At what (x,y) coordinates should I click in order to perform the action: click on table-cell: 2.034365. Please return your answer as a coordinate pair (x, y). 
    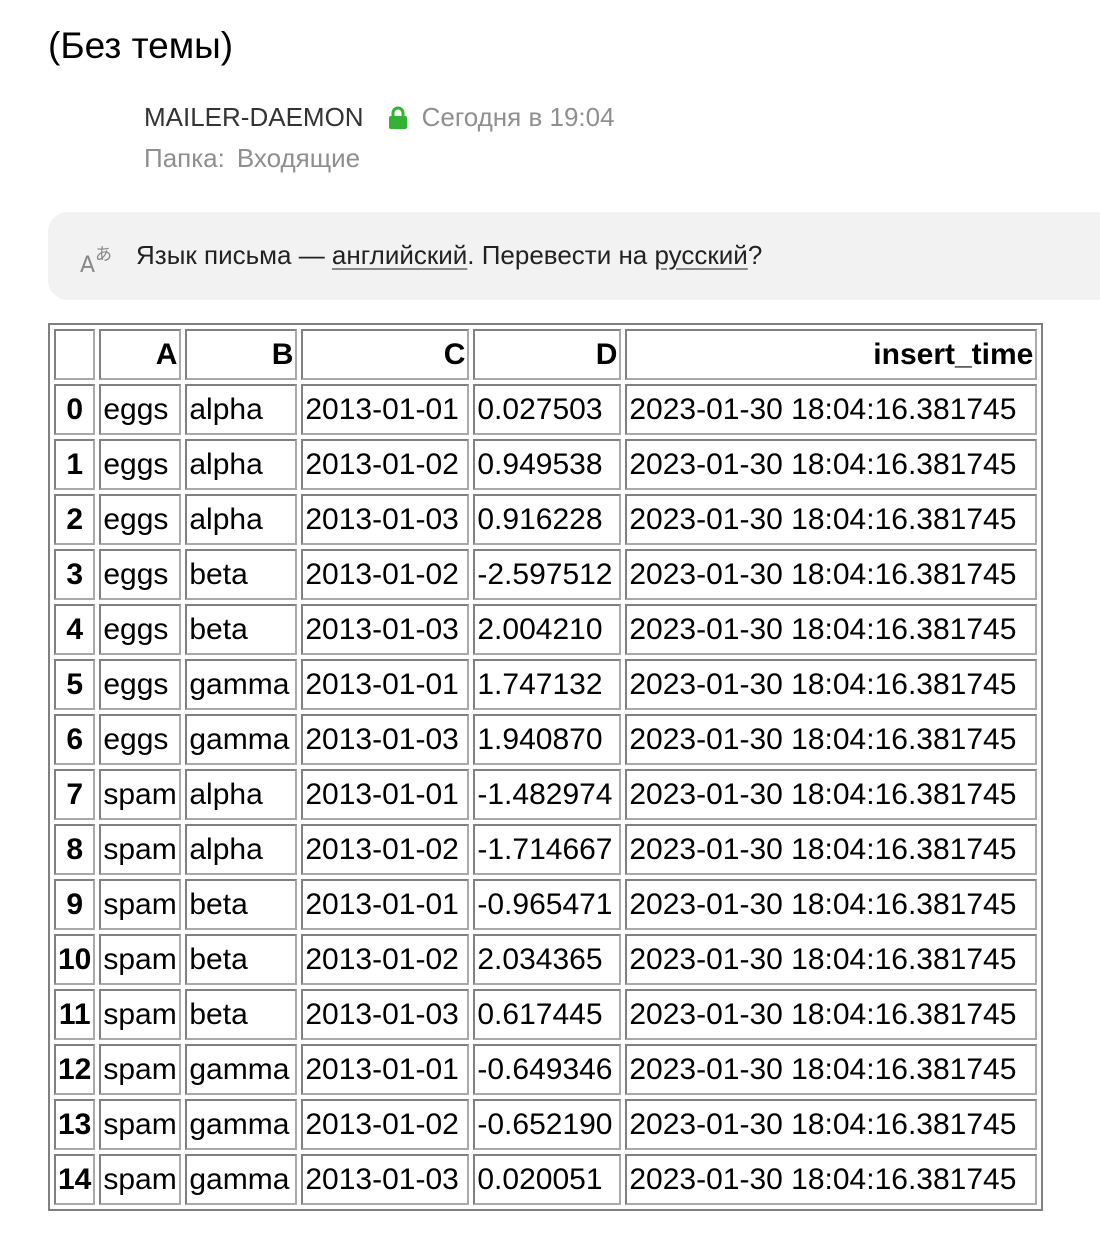
    Looking at the image, I should click on (547, 959).